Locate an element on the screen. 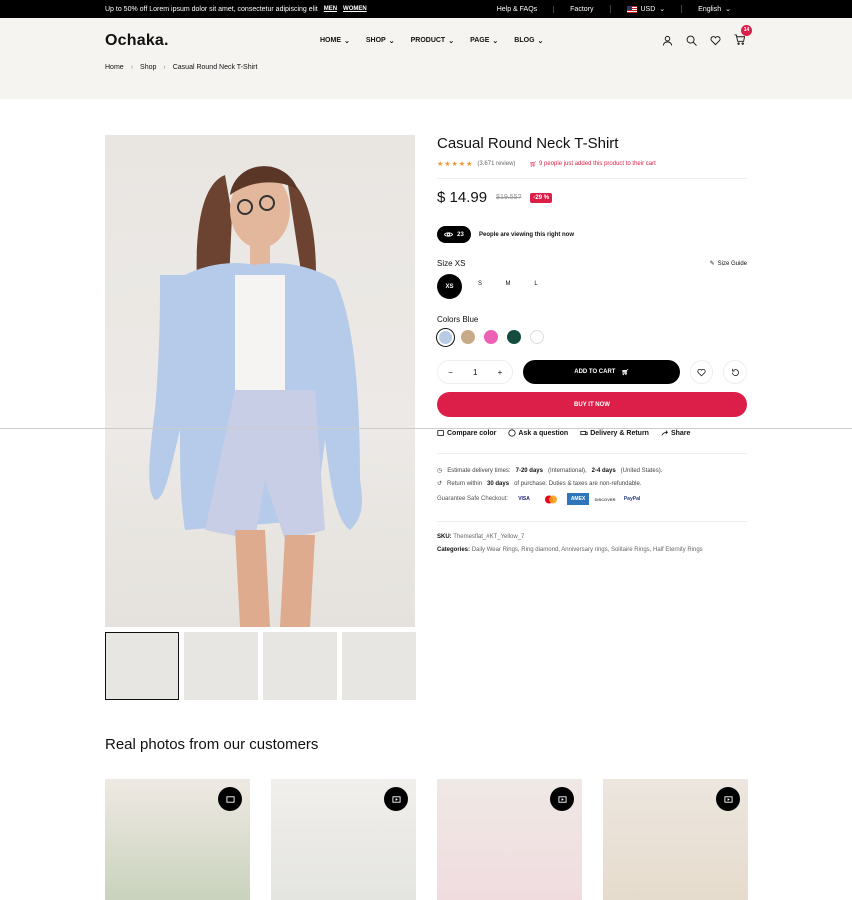 The height and width of the screenshot is (900, 852). main-menu: HOME ⌄ SHOP ⌄ PRODUCT ⌄ PAGE ⌄ BLOG ⌄ is located at coordinates (431, 41).